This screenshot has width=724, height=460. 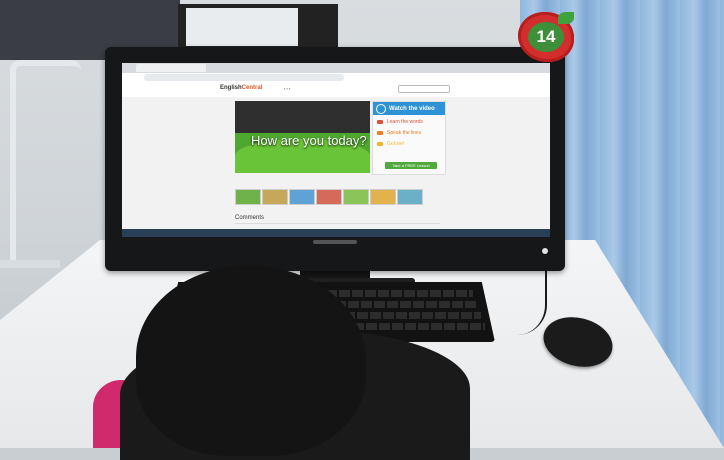 I want to click on person-head, so click(x=251, y=361).